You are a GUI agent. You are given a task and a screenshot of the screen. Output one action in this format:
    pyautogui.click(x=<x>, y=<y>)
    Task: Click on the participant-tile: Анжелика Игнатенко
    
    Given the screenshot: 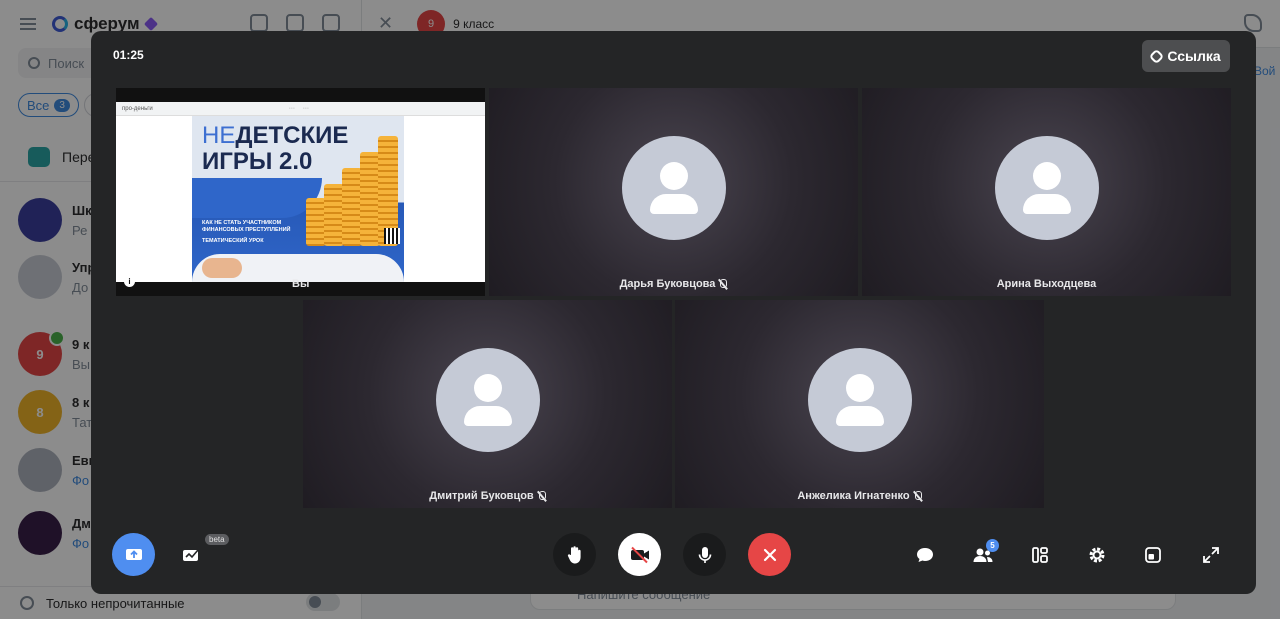 What is the action you would take?
    pyautogui.click(x=859, y=404)
    